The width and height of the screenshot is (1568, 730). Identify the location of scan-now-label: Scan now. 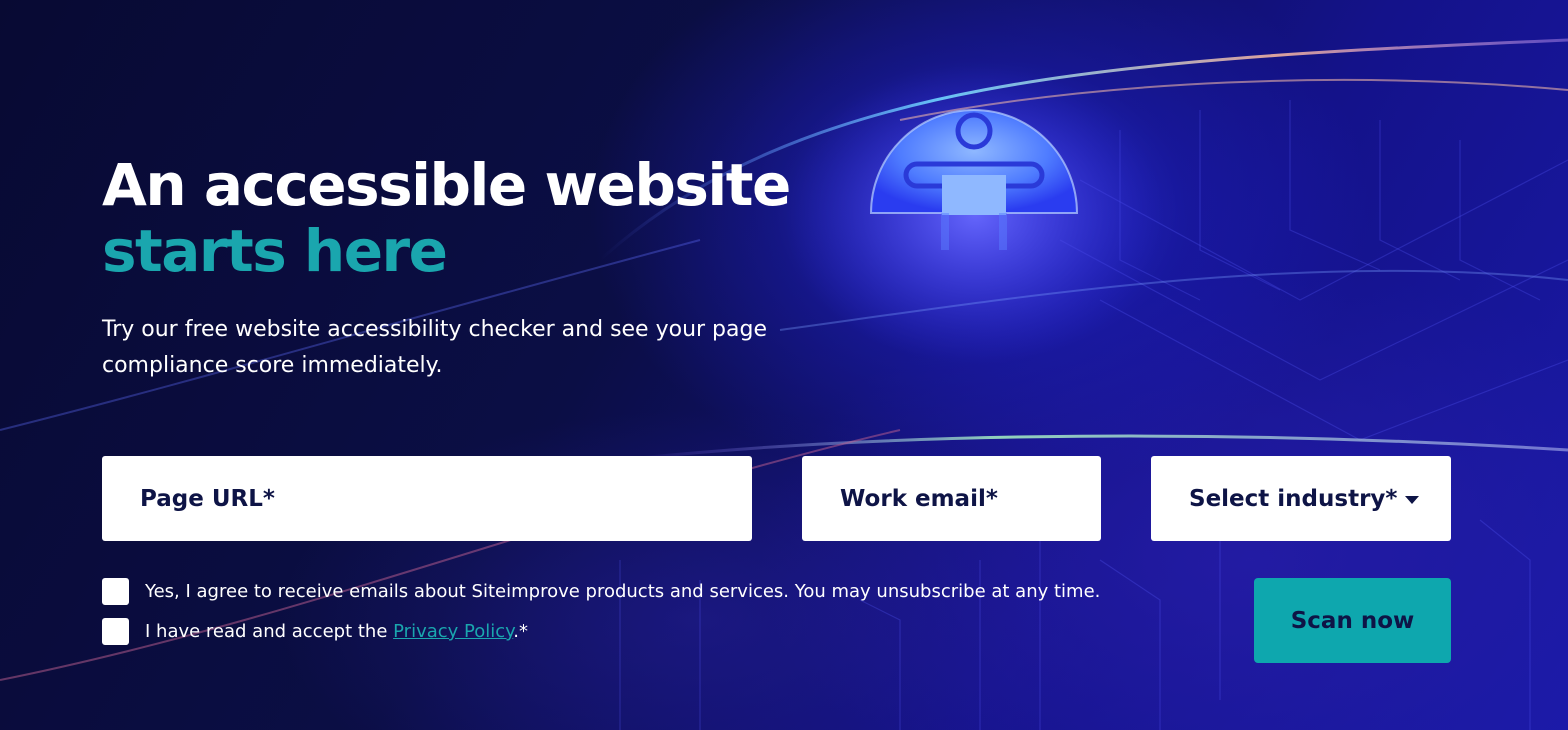
(1352, 620).